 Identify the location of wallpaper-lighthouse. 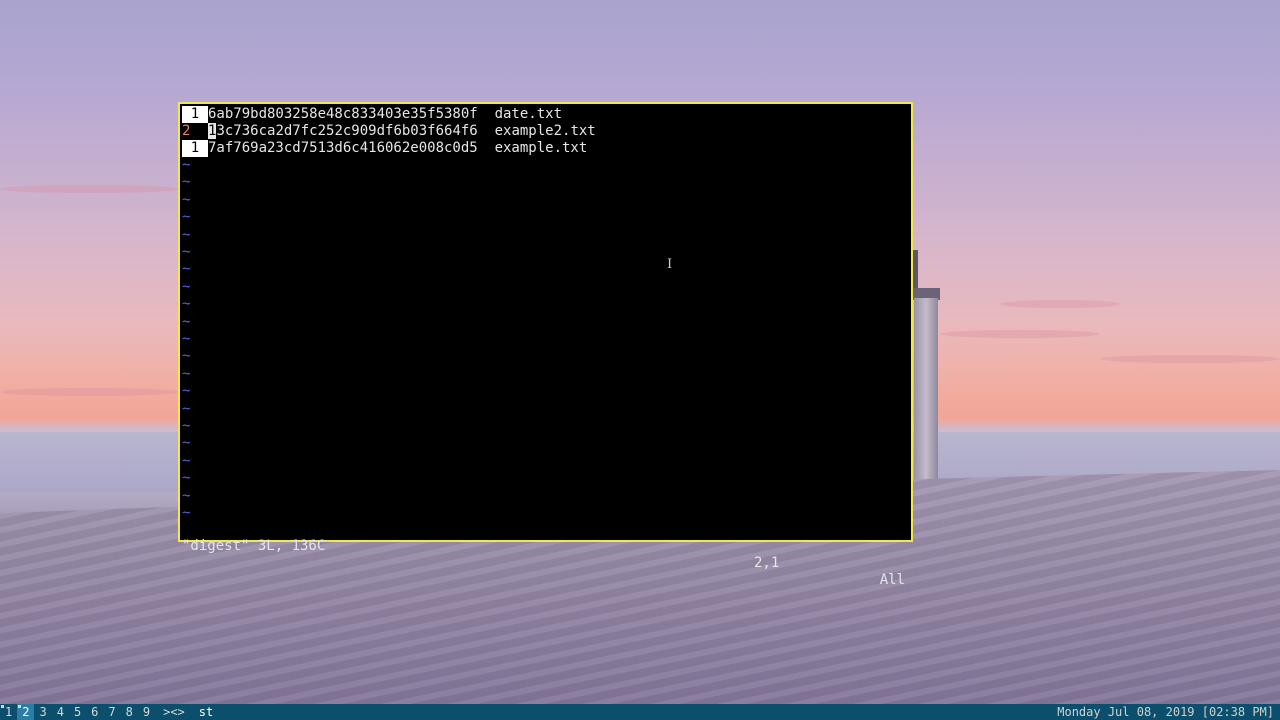
(927, 366).